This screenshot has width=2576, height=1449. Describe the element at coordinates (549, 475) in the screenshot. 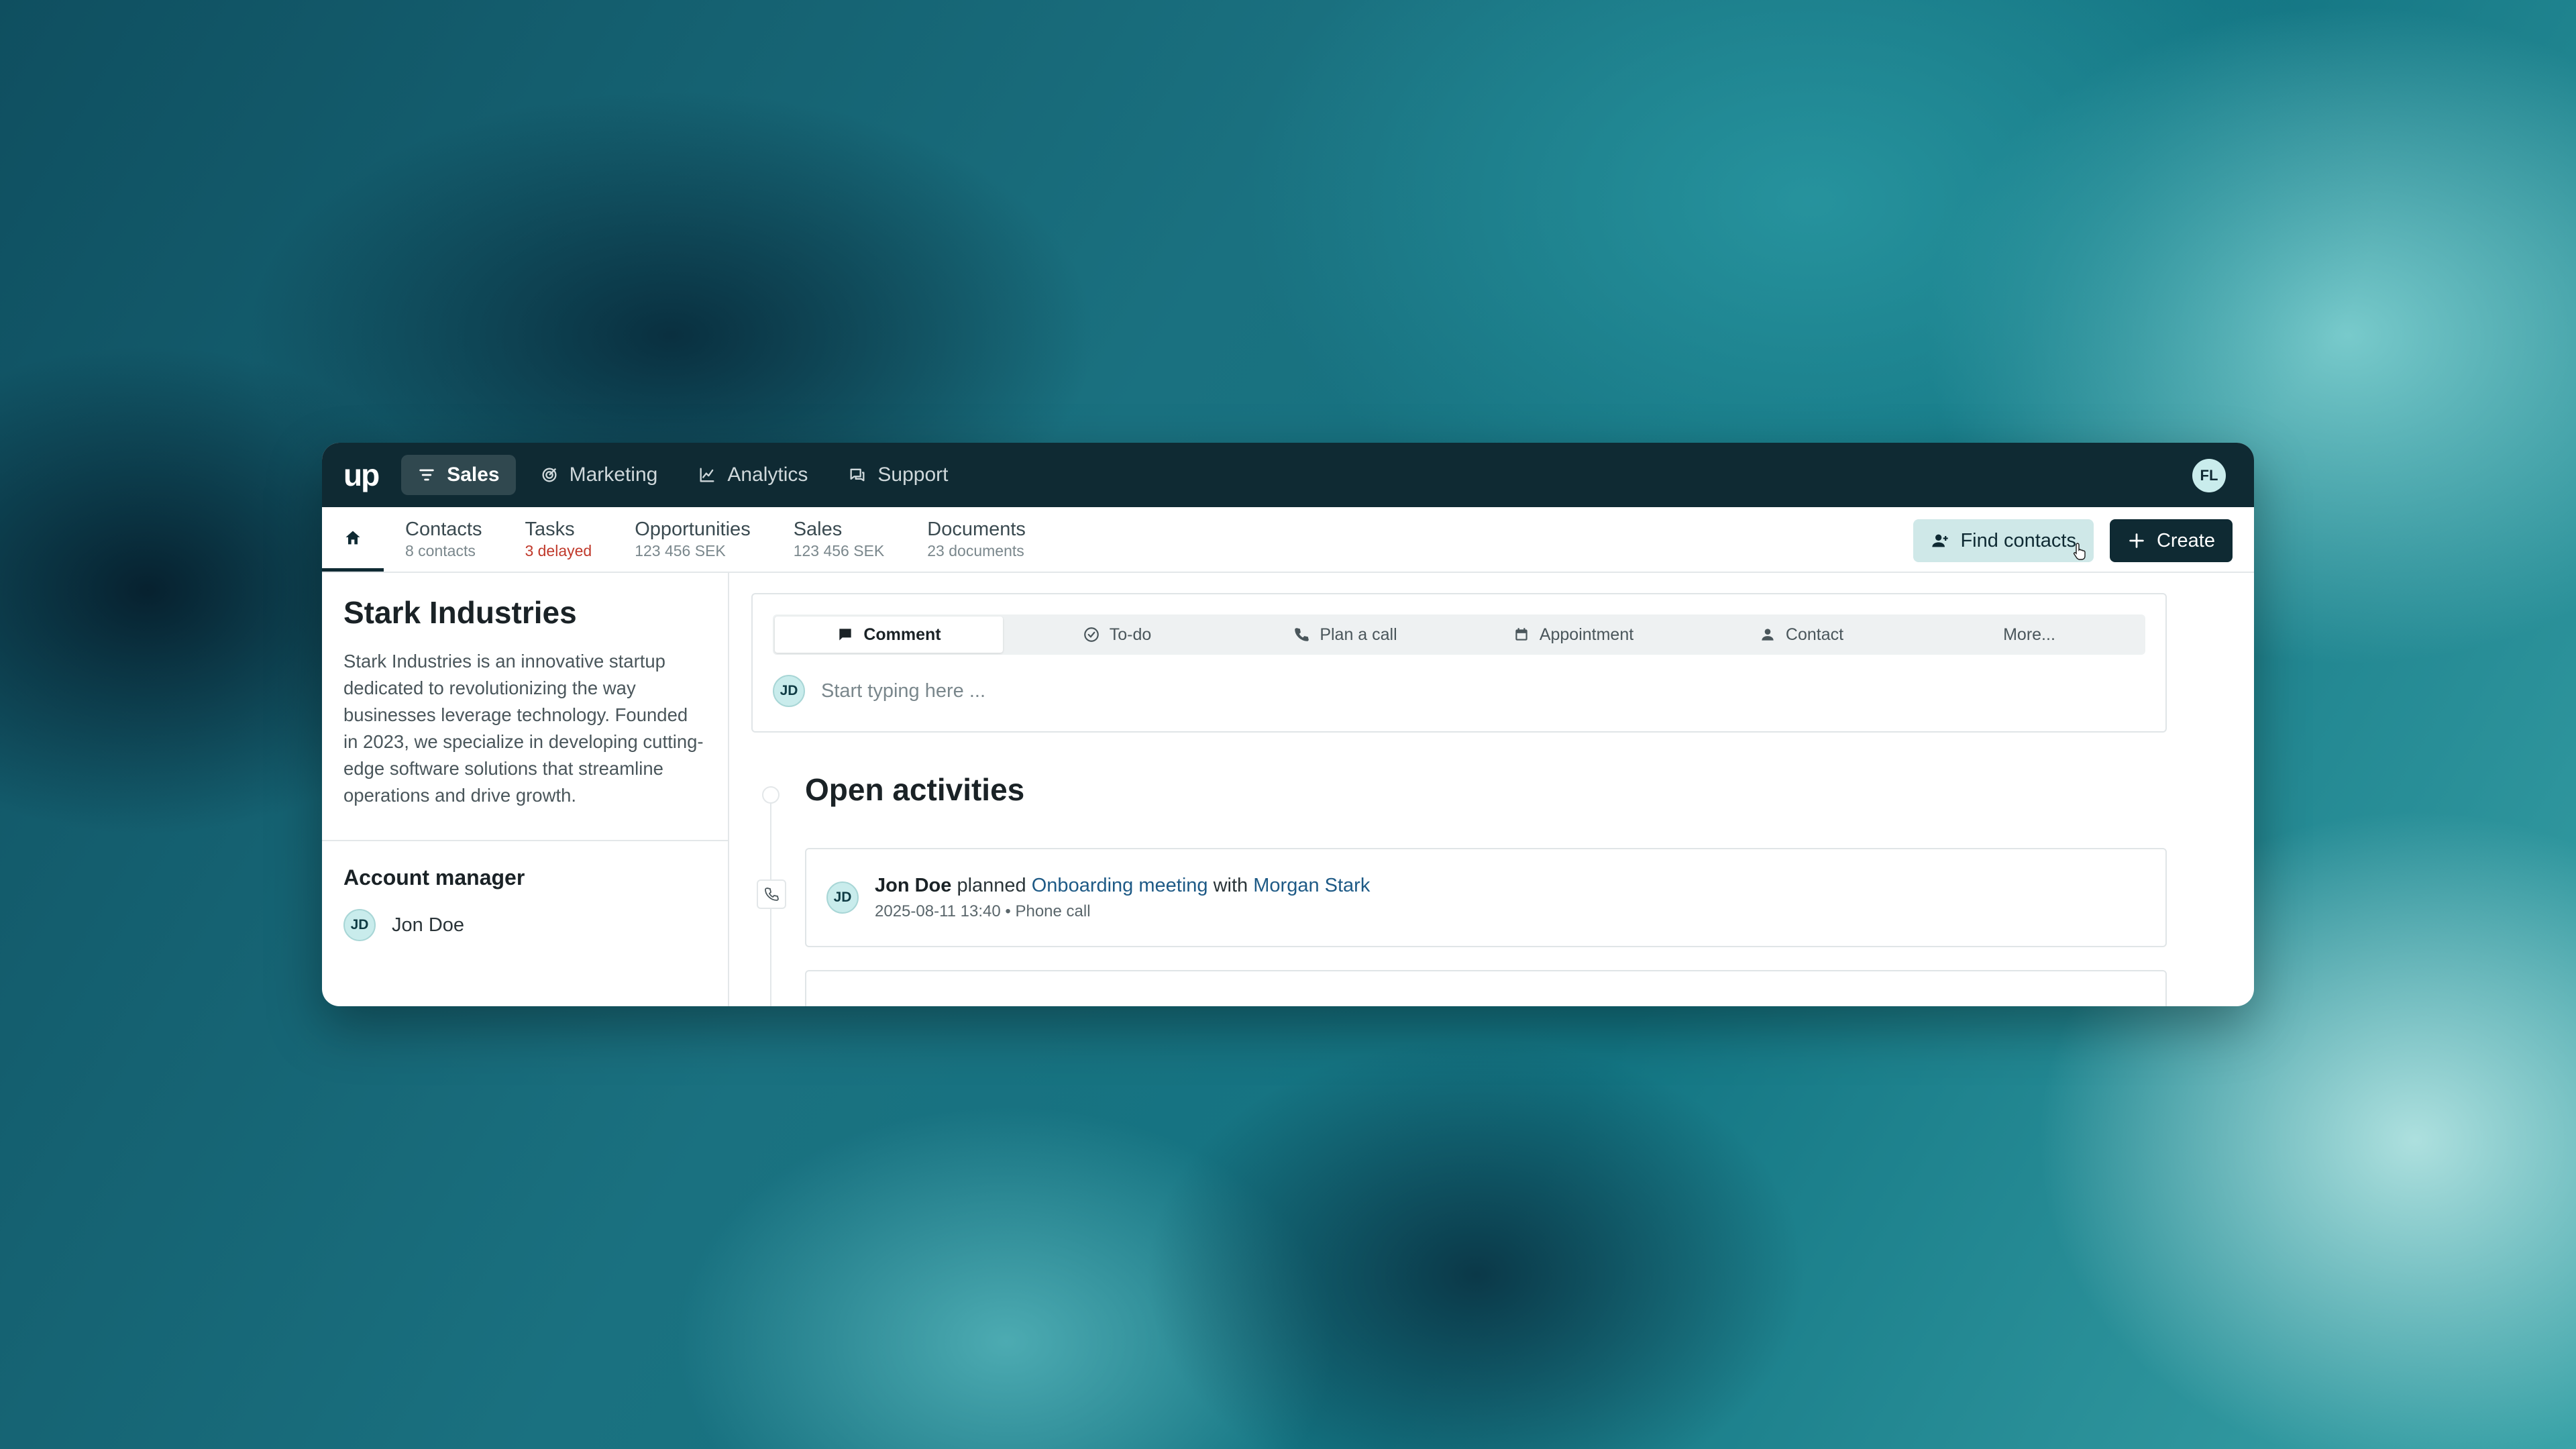

I see `target-icon` at that location.